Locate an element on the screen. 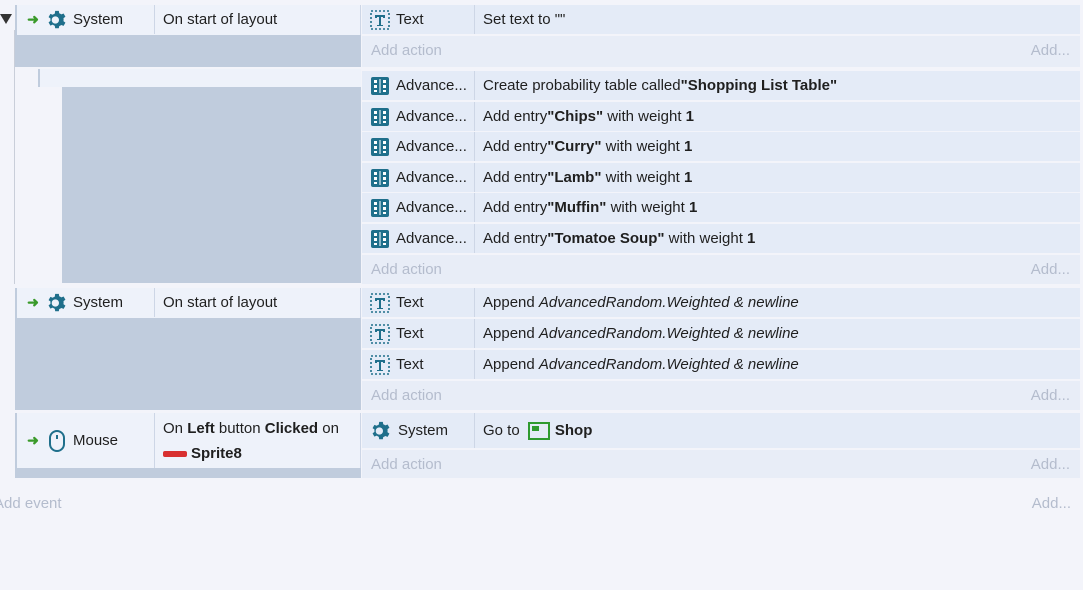 Image resolution: width=1083 pixels, height=590 pixels. action-row: System Go to Shop is located at coordinates (721, 431).